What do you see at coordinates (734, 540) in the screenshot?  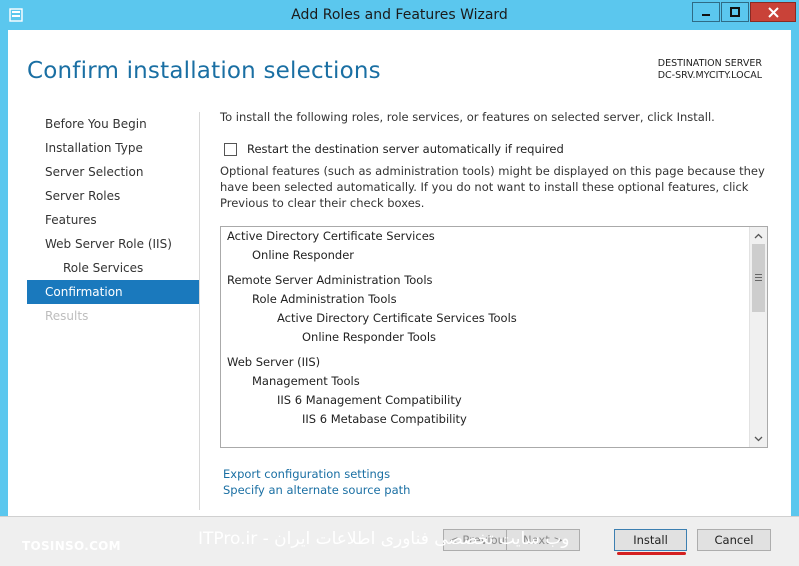 I see `cancel-button: Cancel` at bounding box center [734, 540].